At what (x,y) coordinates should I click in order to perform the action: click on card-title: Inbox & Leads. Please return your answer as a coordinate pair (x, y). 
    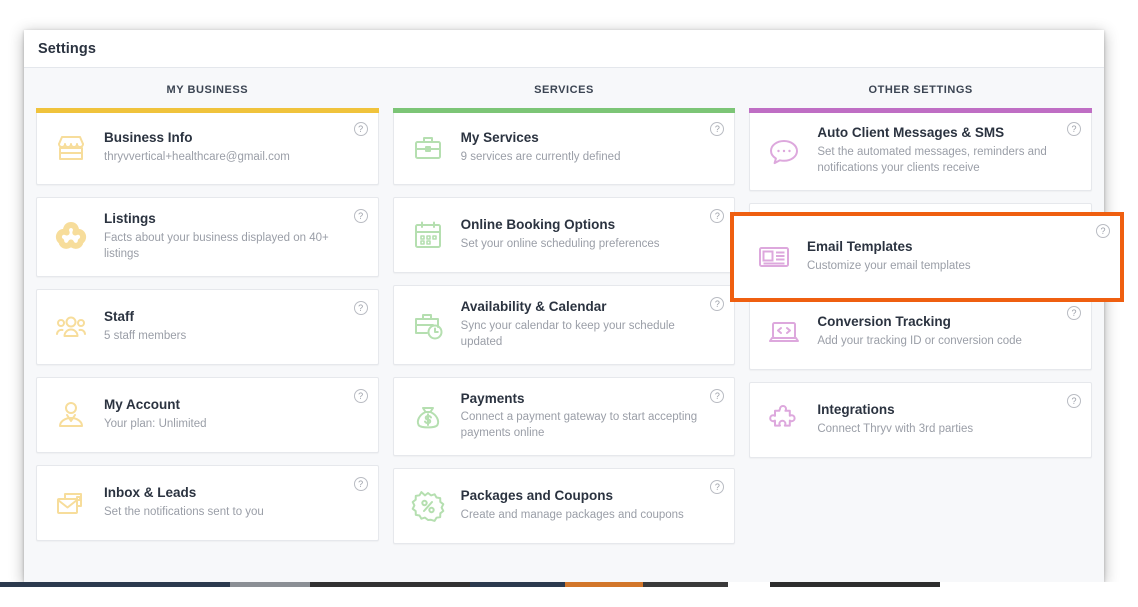
    Looking at the image, I should click on (150, 492).